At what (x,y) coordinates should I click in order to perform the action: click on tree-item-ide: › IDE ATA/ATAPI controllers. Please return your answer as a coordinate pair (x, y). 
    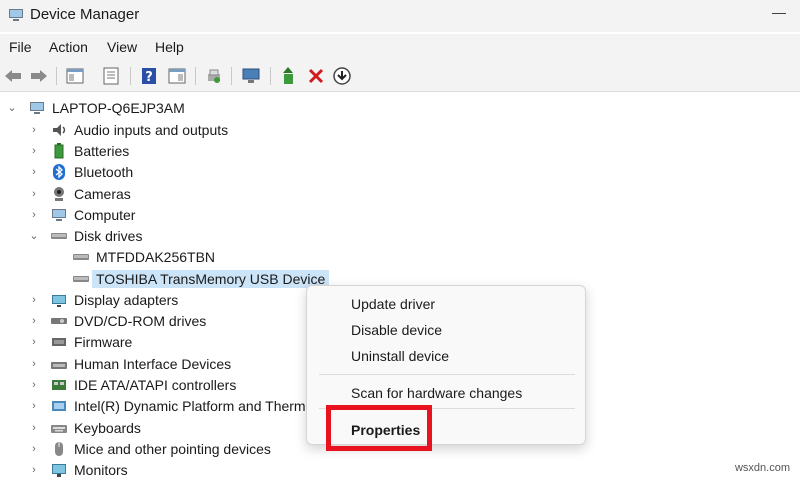
    Looking at the image, I should click on (132, 384).